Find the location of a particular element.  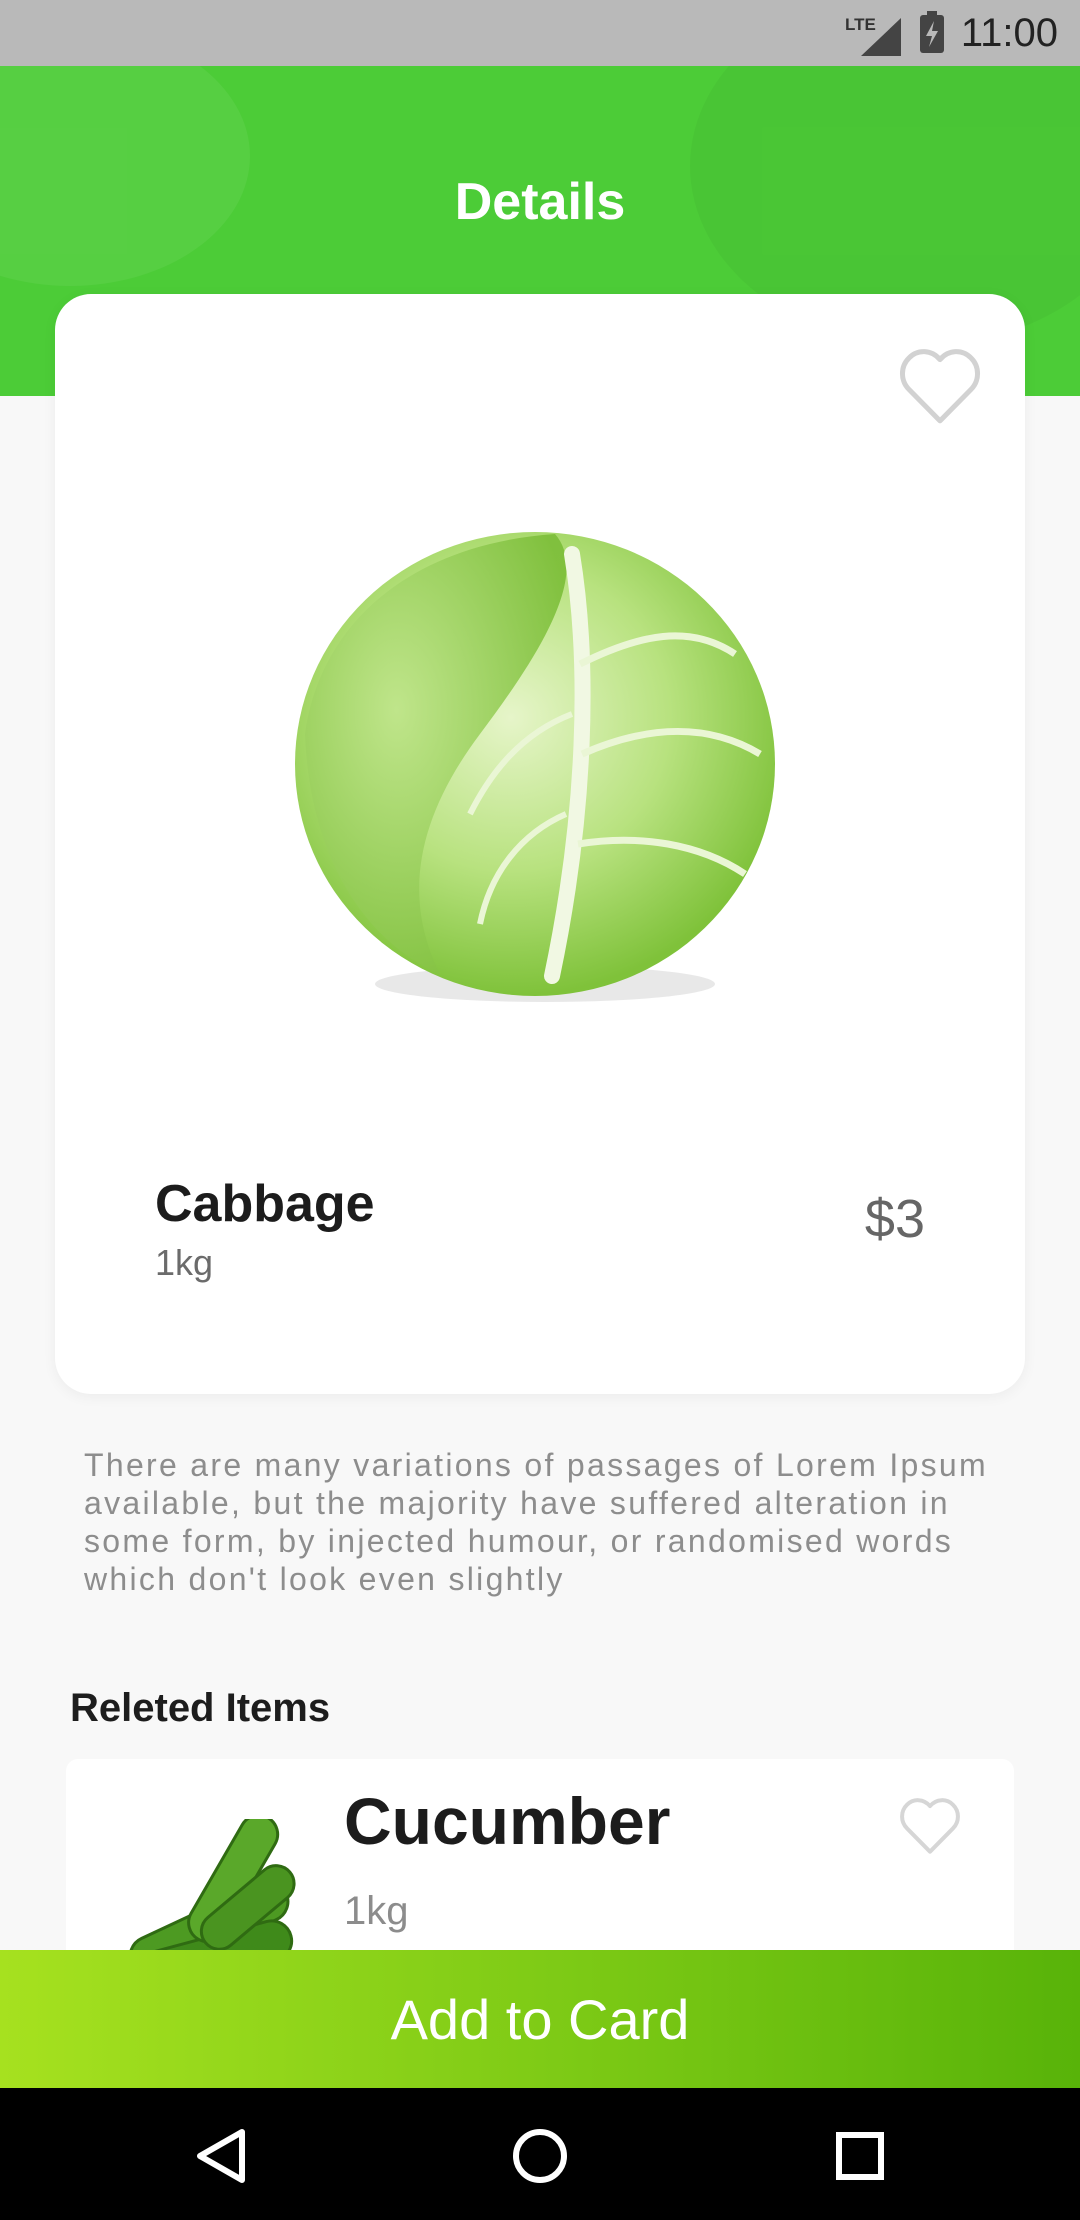

add-to-cart-button: Add to Card is located at coordinates (540, 2019).